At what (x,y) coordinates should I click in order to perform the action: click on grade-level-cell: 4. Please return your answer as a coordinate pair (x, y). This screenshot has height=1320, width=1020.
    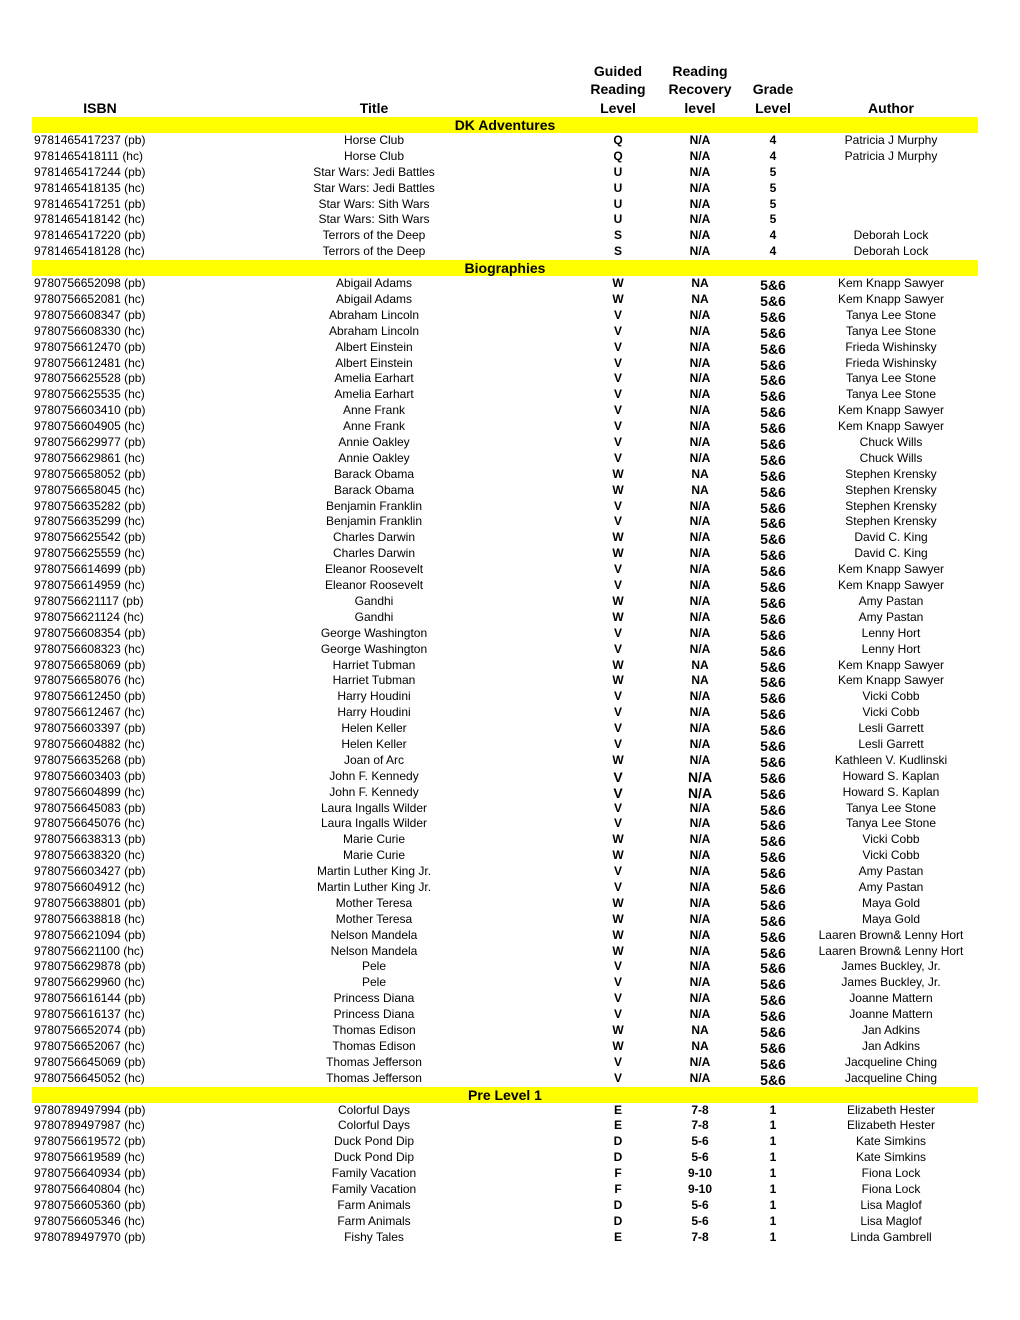
    Looking at the image, I should click on (773, 140).